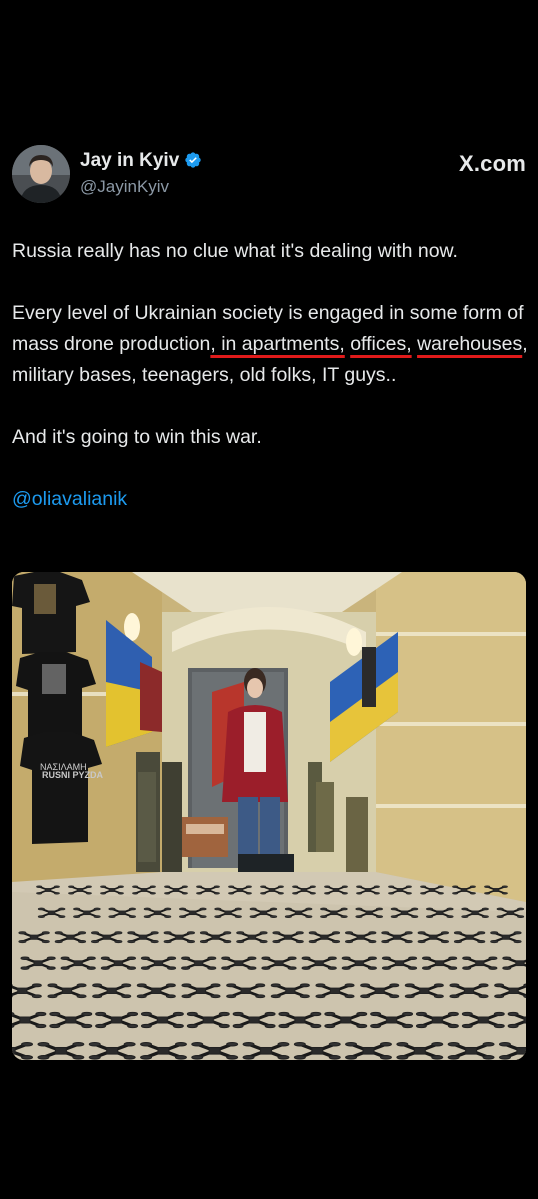 Image resolution: width=538 pixels, height=1199 pixels. I want to click on underlined-segment: warehouses, so click(470, 344).